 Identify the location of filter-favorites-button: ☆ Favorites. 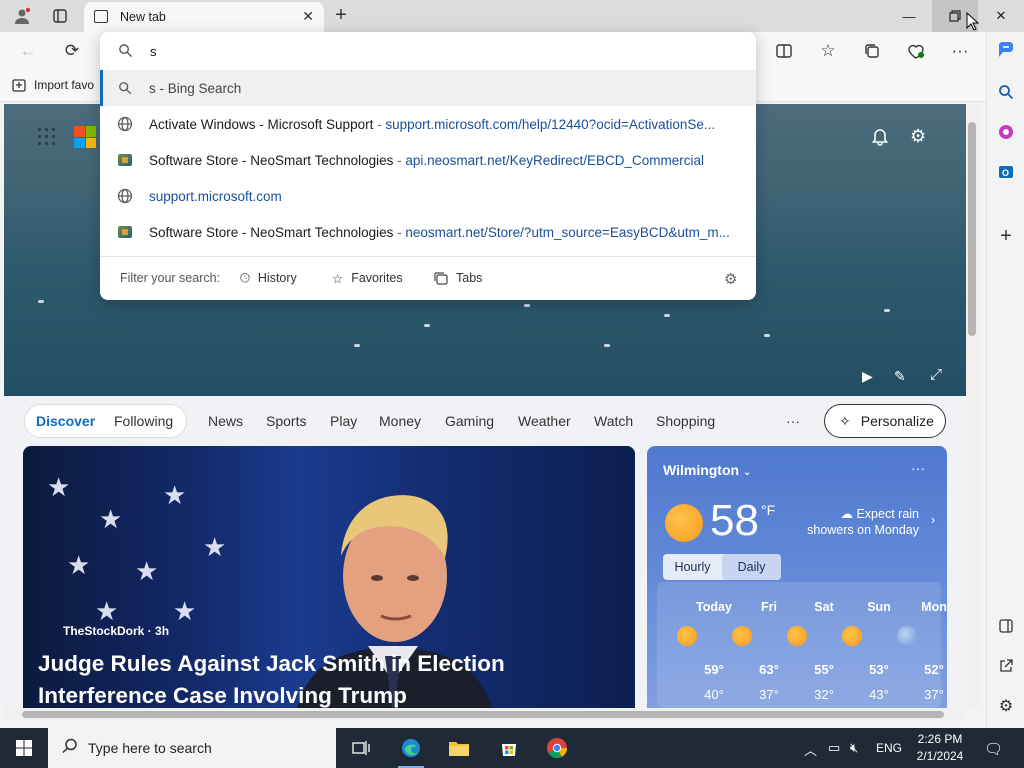
(367, 278).